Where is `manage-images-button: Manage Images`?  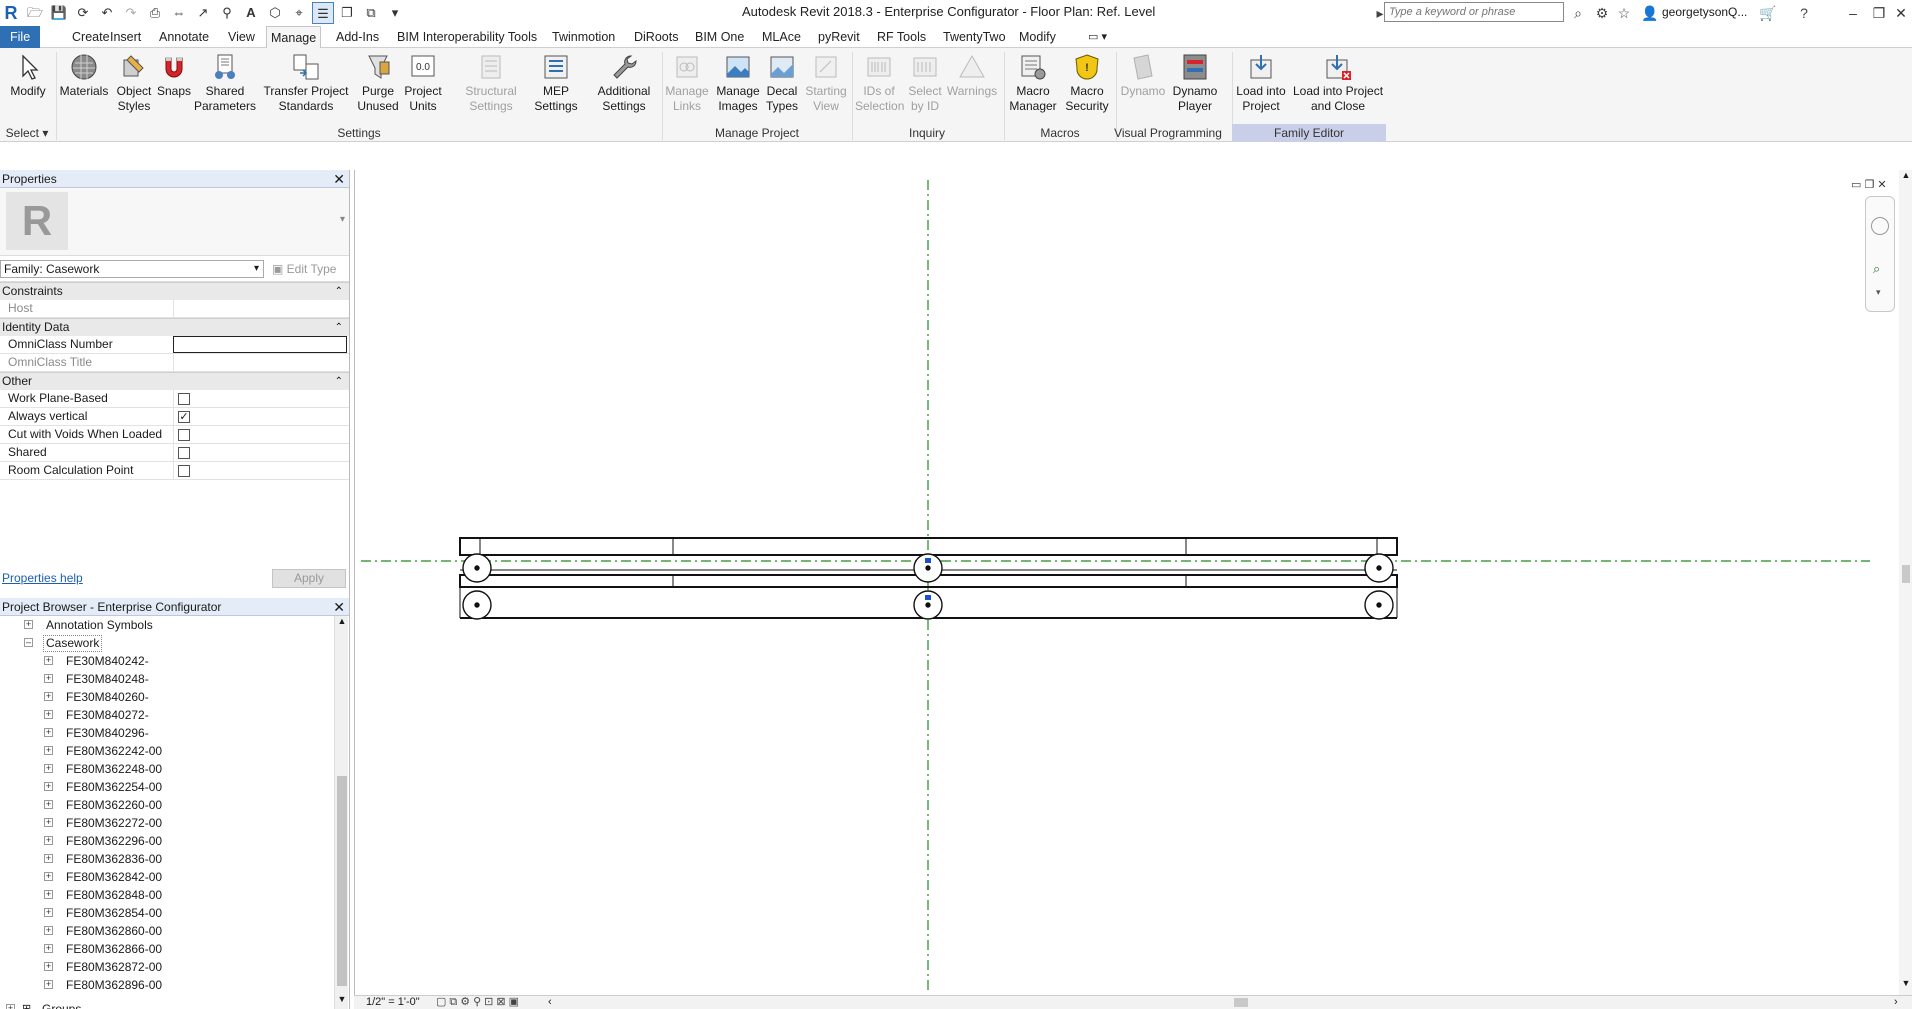 manage-images-button: Manage Images is located at coordinates (738, 83).